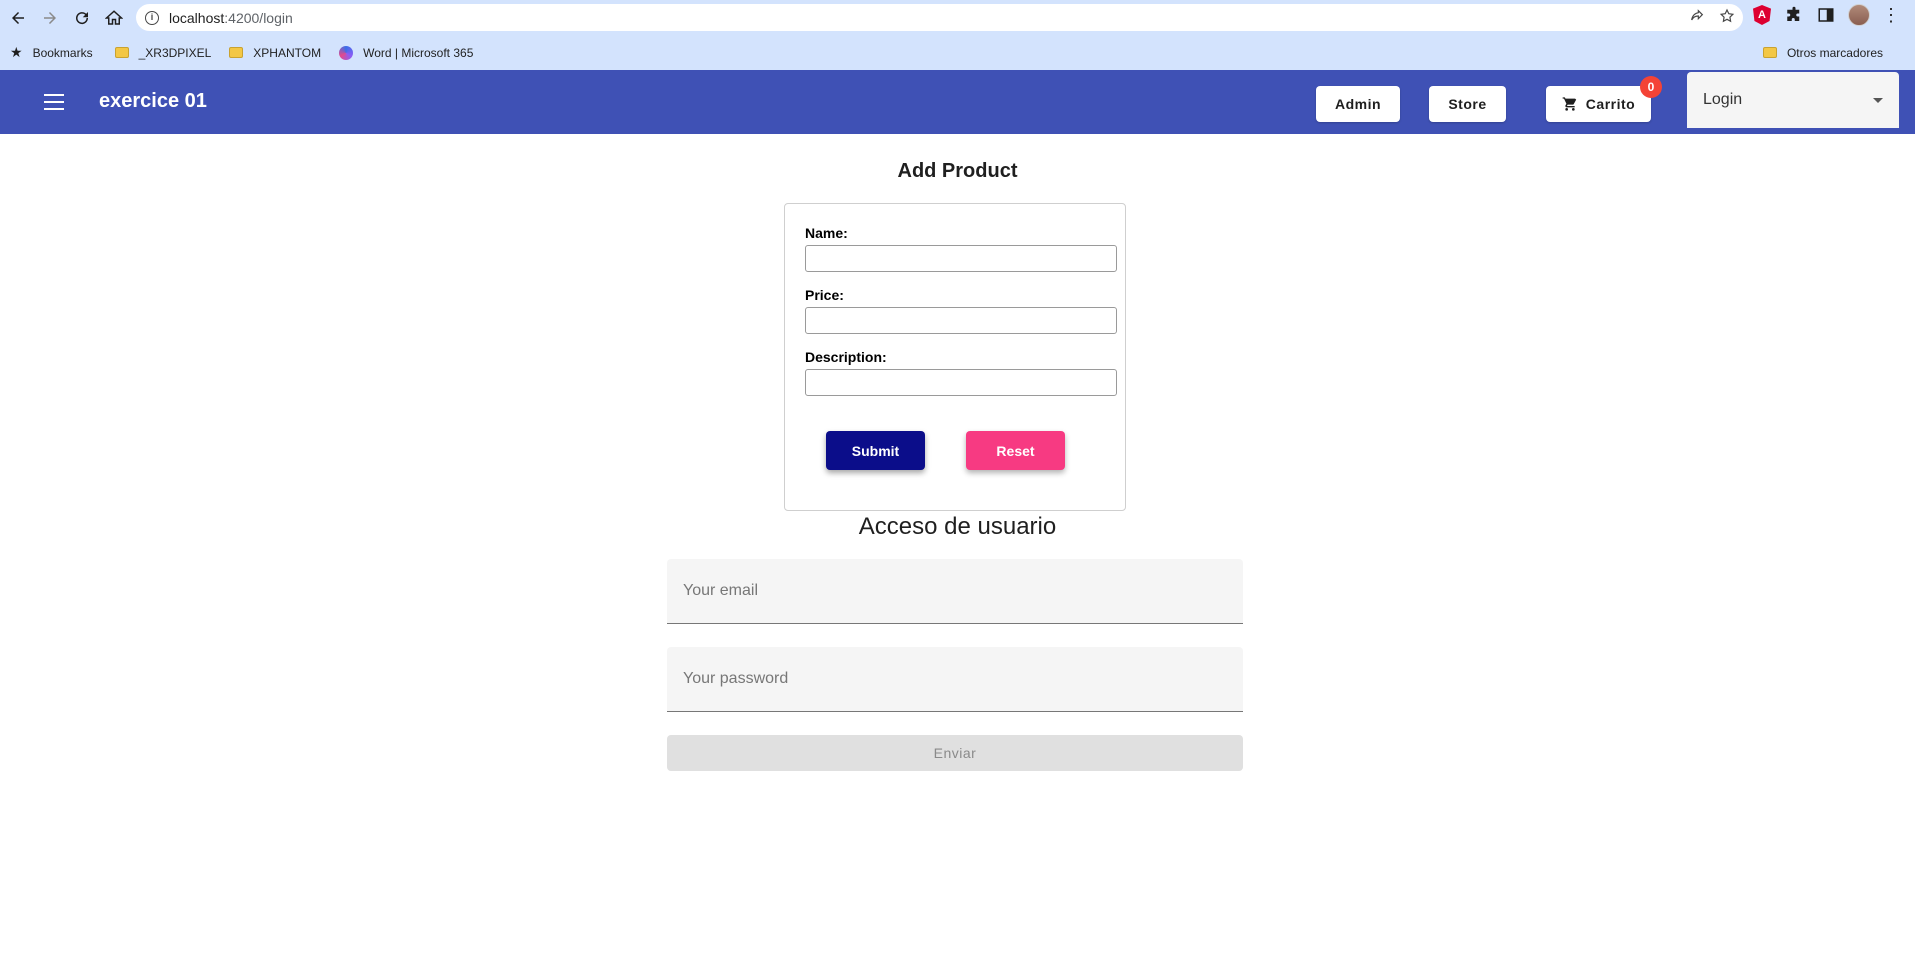 The width and height of the screenshot is (1915, 967). What do you see at coordinates (875, 450) in the screenshot?
I see `submit-button: Submit` at bounding box center [875, 450].